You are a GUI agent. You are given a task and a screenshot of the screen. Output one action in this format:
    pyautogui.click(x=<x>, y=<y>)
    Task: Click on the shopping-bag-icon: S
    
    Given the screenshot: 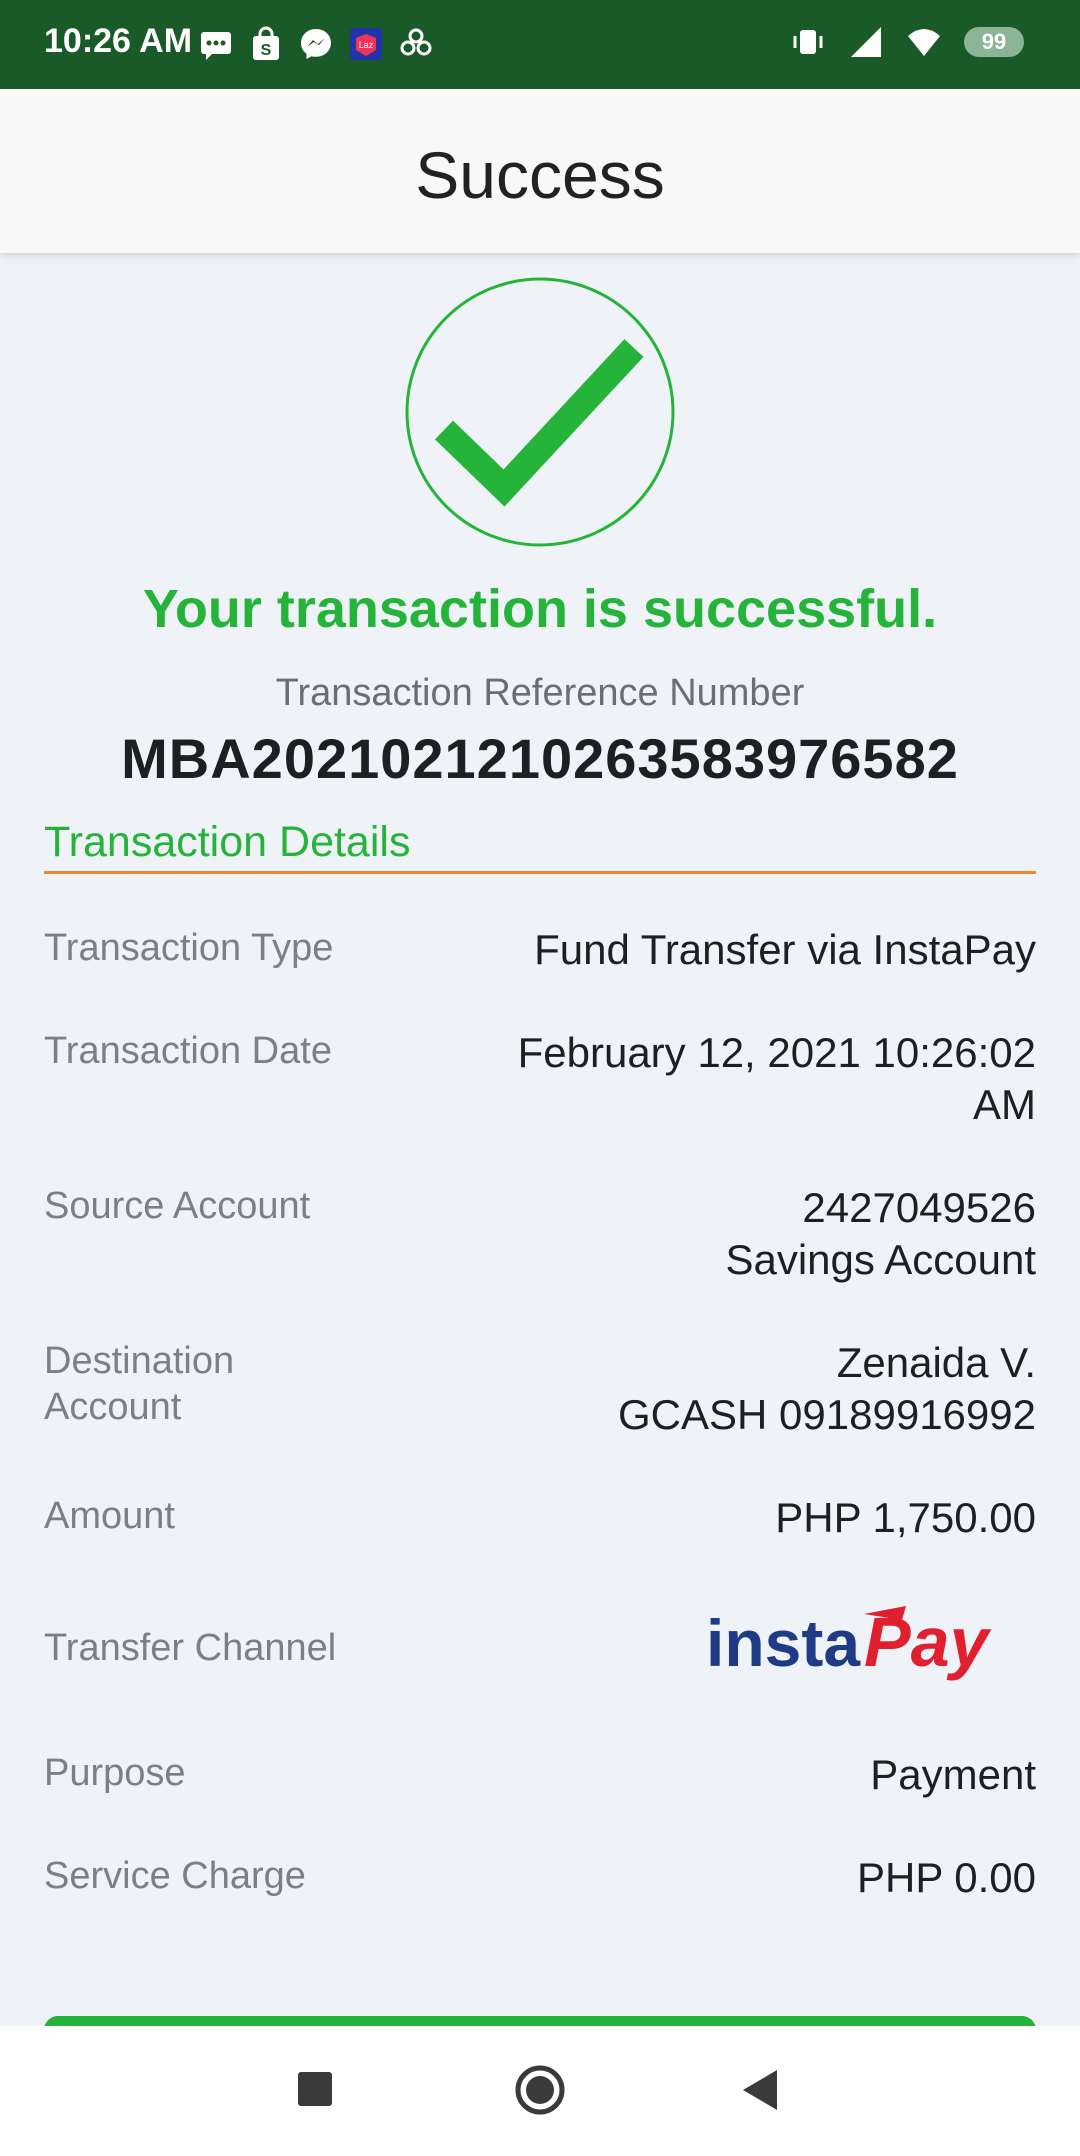 What is the action you would take?
    pyautogui.click(x=266, y=43)
    